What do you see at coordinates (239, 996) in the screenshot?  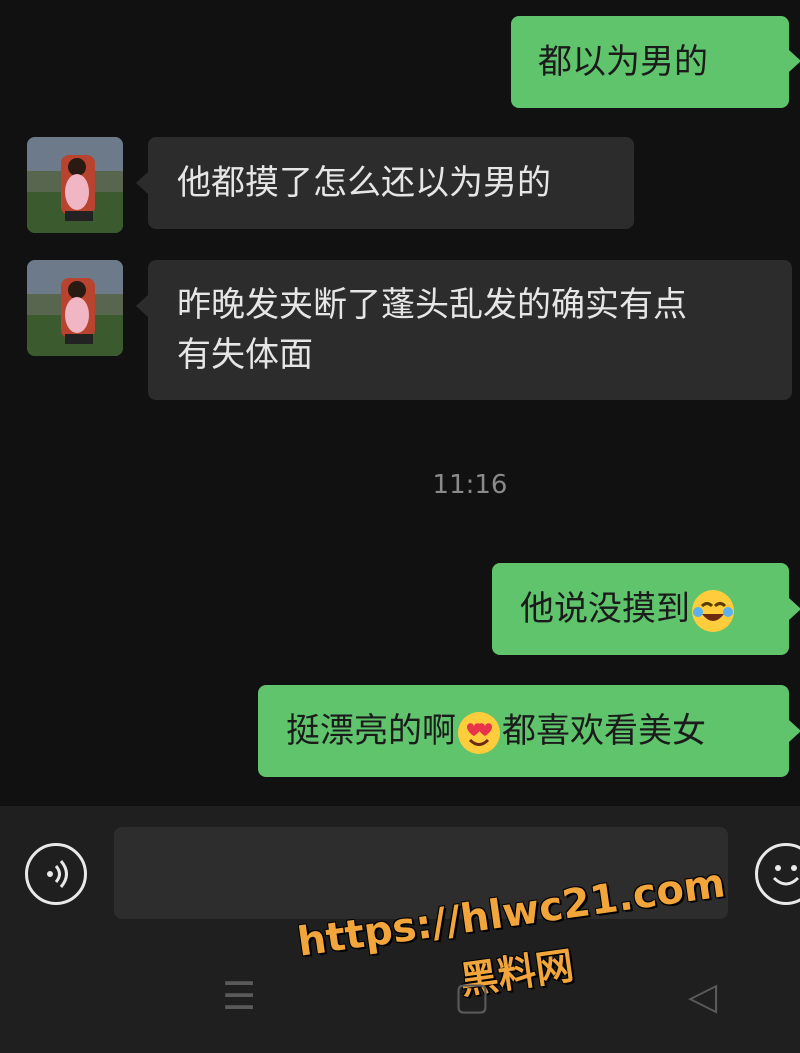 I see `menu-nav-icon: ☰` at bounding box center [239, 996].